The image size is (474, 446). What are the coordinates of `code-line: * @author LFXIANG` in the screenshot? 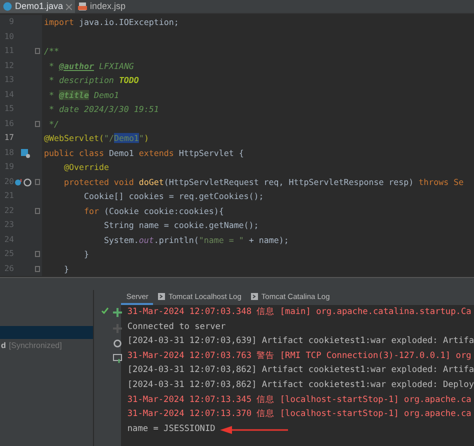 It's located at (91, 66).